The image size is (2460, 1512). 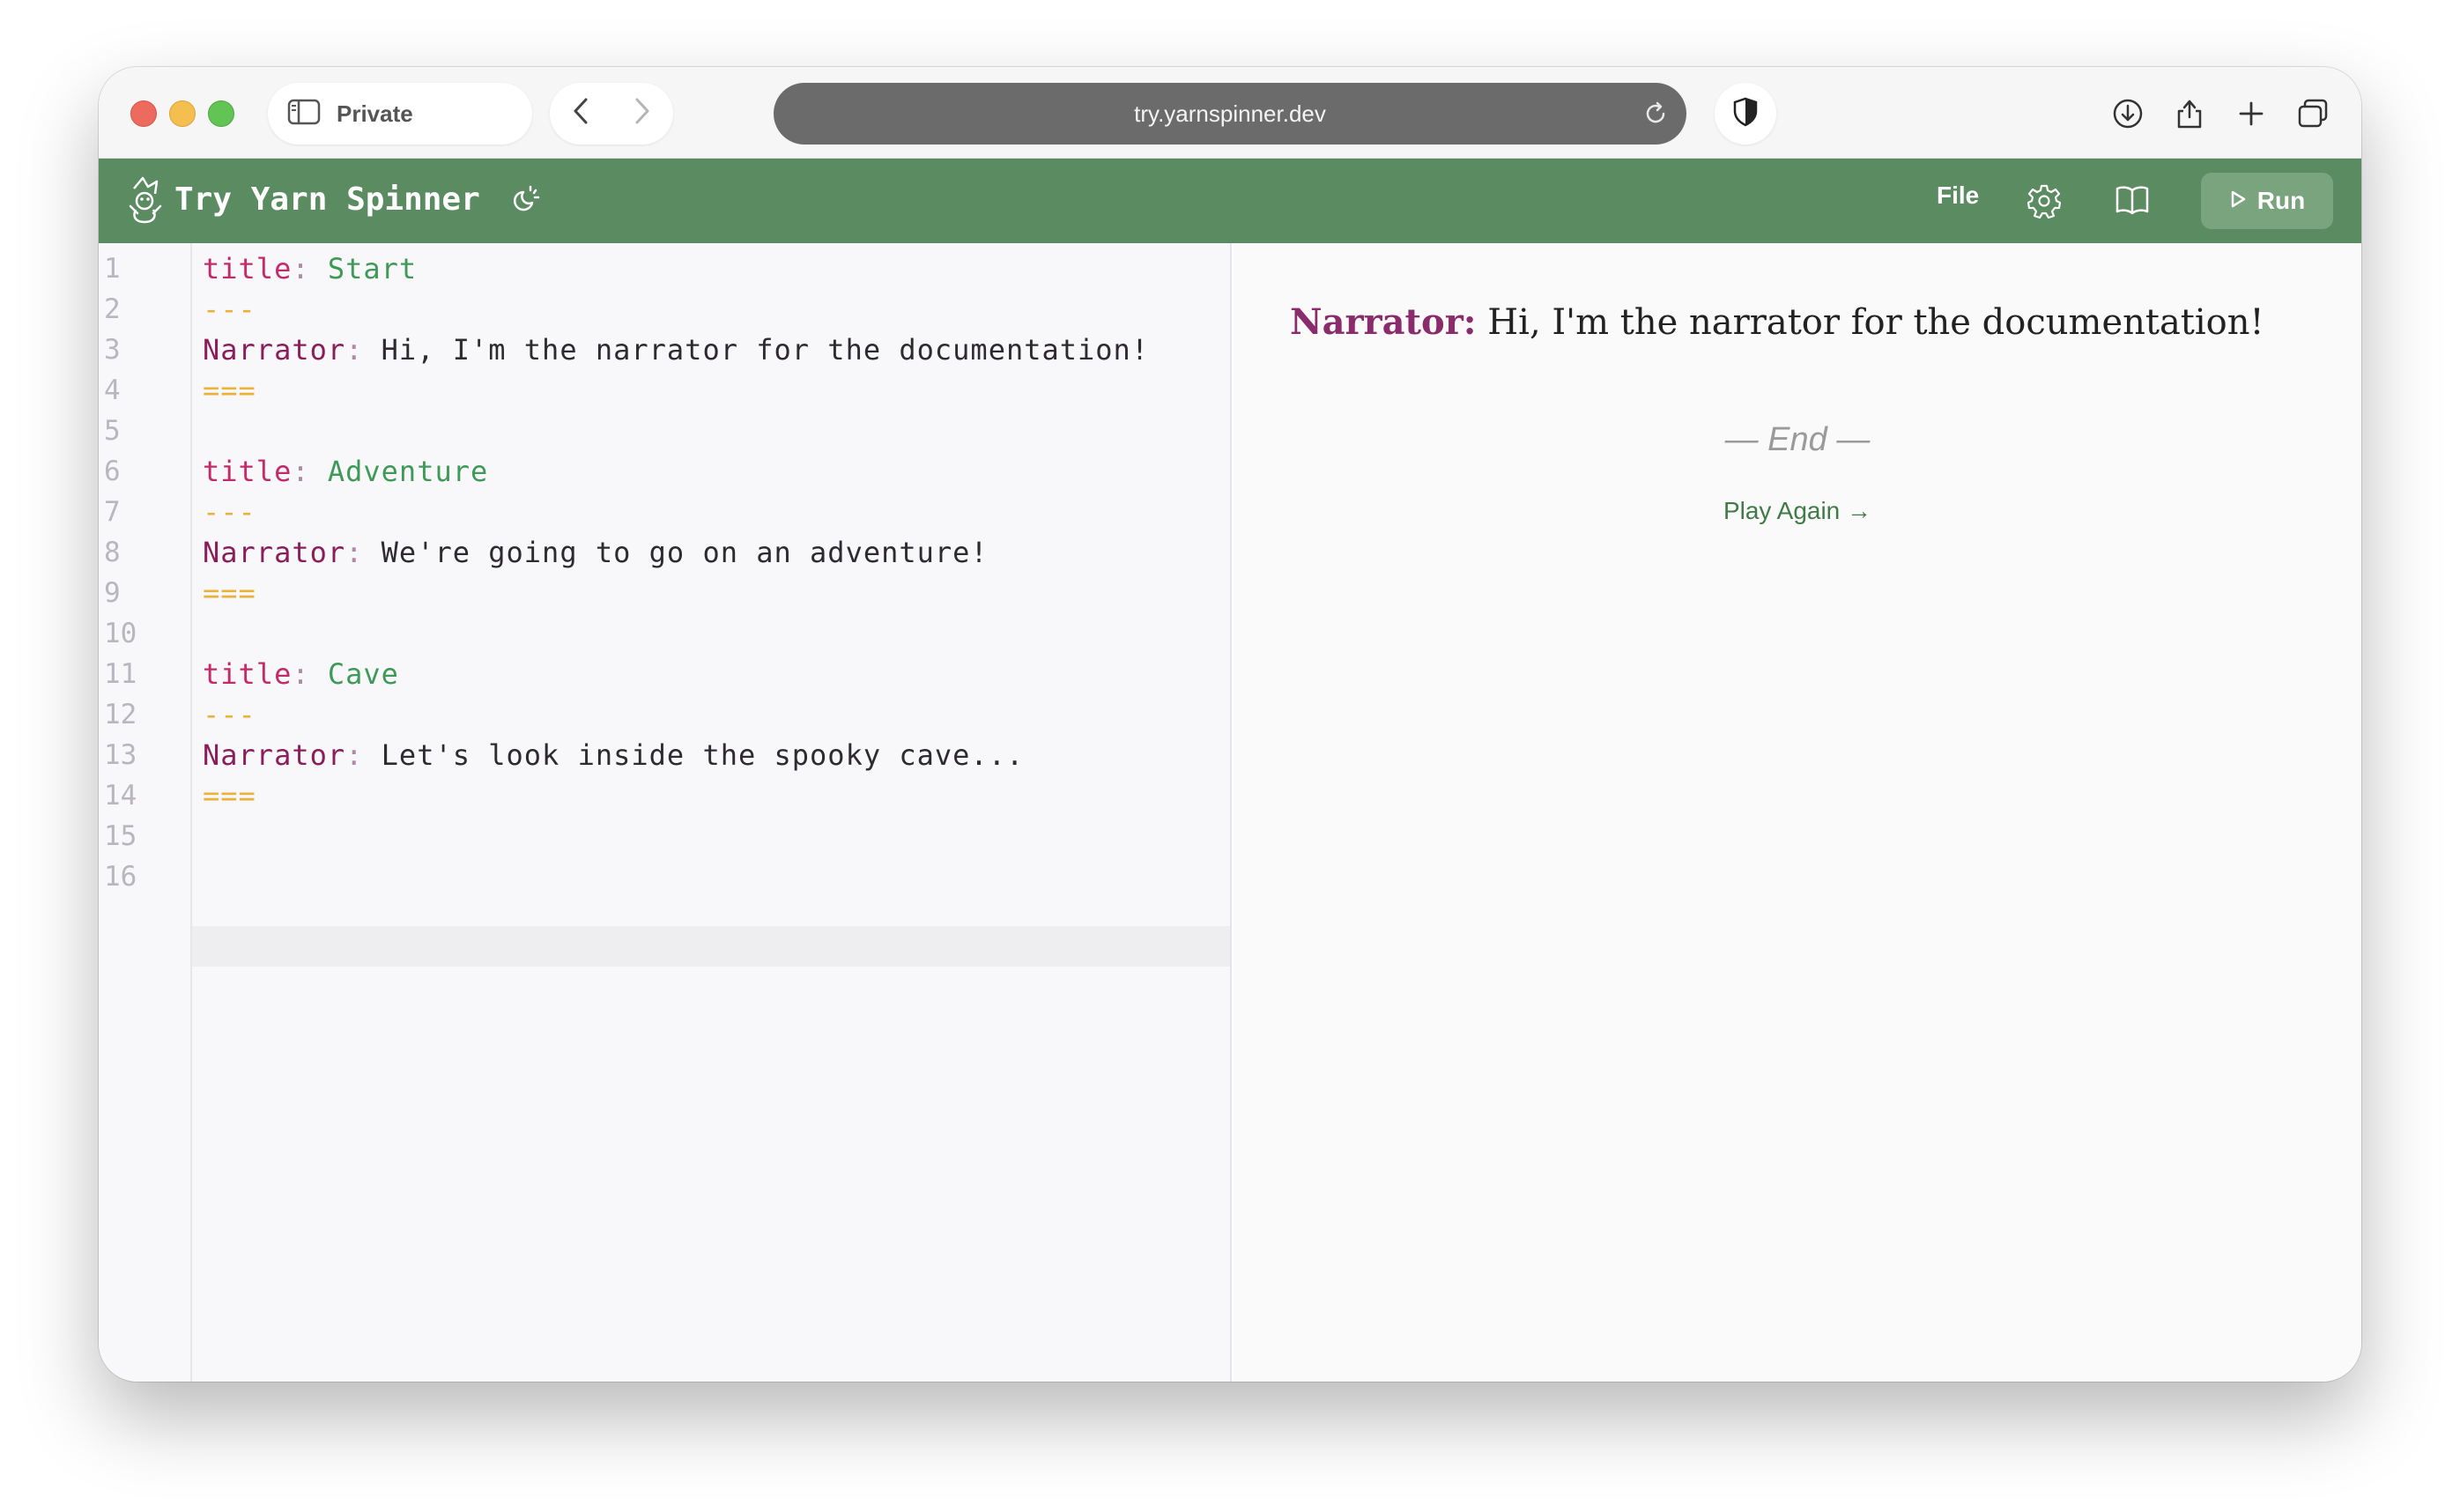 I want to click on privacy-report-button, so click(x=1746, y=114).